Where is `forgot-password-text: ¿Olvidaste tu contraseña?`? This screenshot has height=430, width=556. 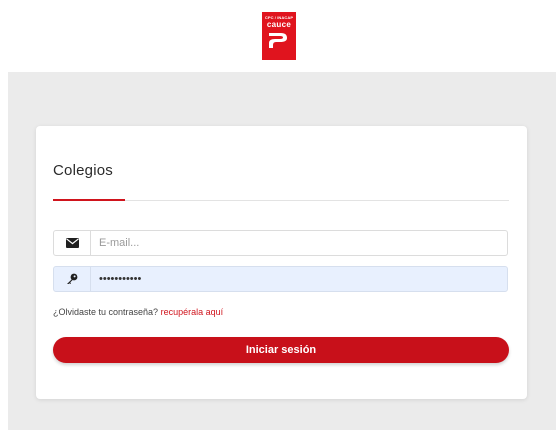 forgot-password-text: ¿Olvidaste tu contraseña? is located at coordinates (106, 312).